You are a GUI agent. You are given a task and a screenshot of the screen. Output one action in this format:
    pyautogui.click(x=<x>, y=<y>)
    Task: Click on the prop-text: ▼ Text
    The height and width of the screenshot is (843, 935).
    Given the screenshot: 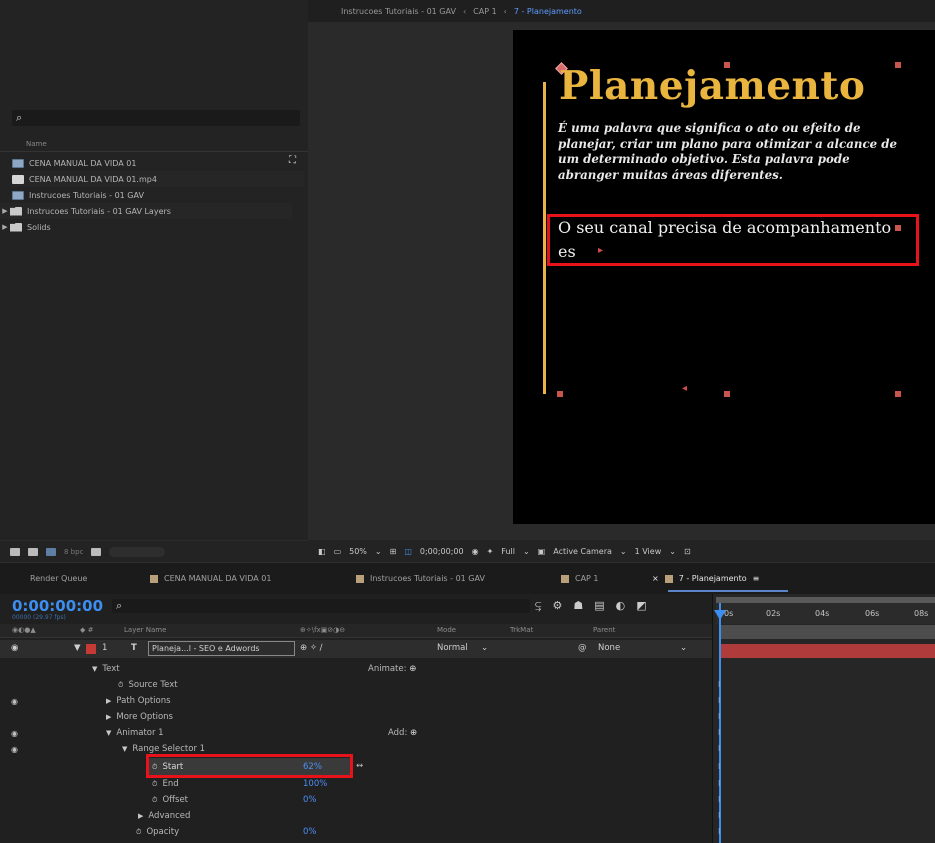 What is the action you would take?
    pyautogui.click(x=106, y=669)
    